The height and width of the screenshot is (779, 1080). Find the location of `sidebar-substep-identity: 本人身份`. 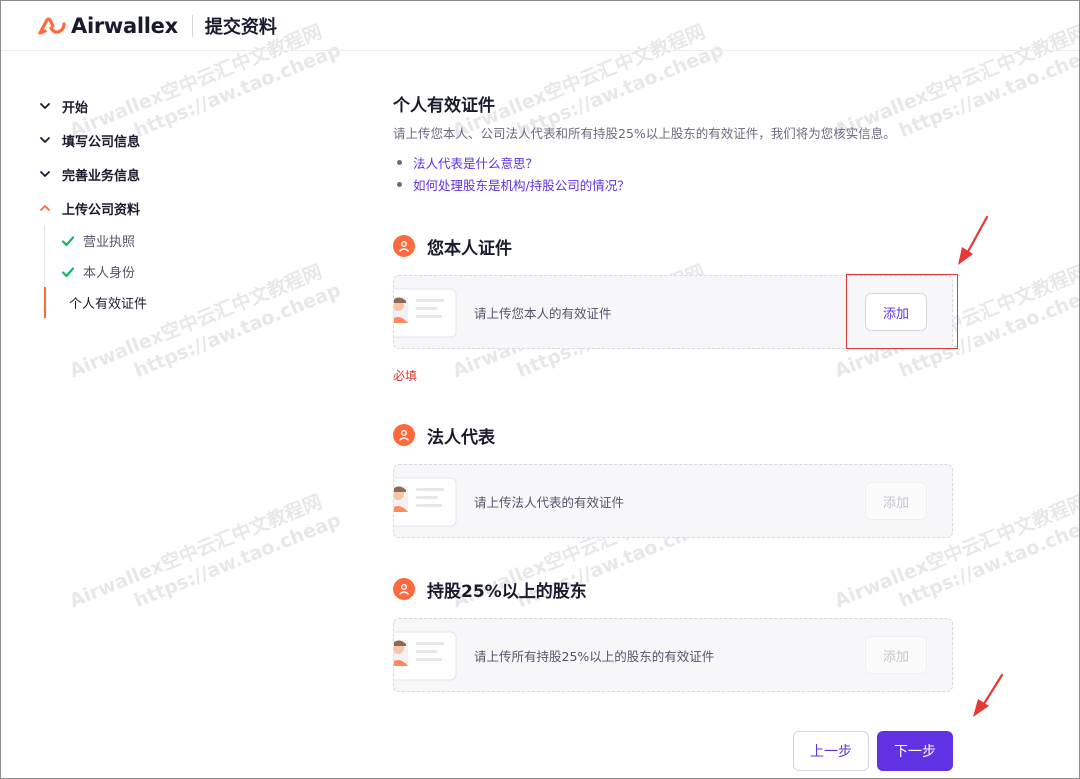

sidebar-substep-identity: 本人身份 is located at coordinates (171, 271).